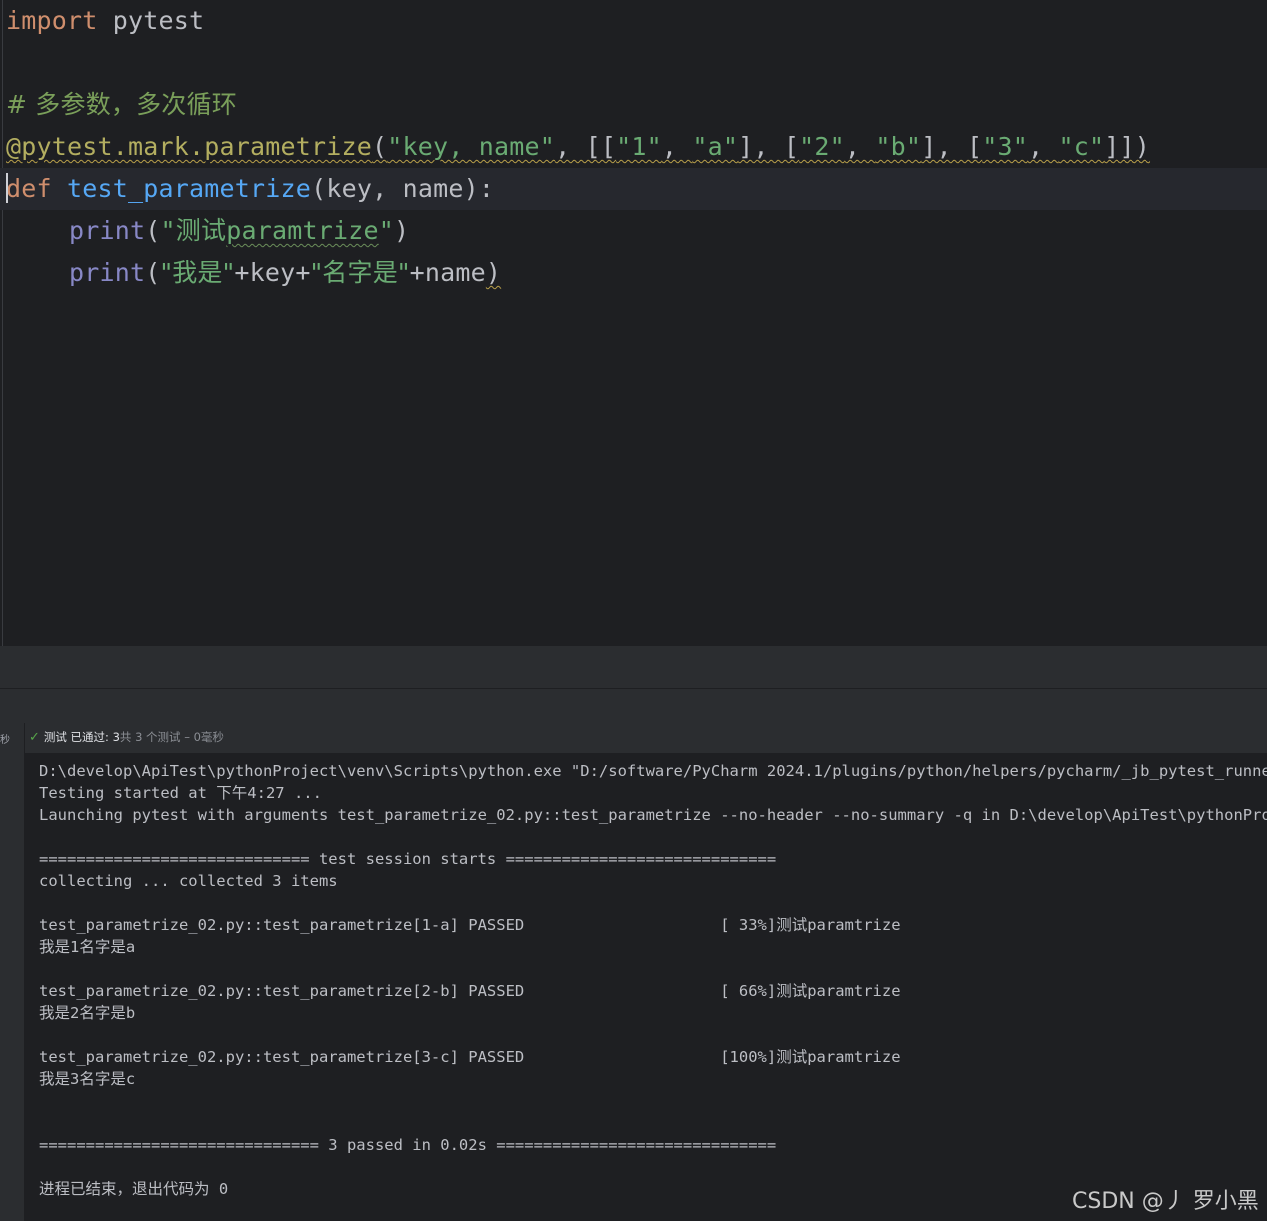 This screenshot has height=1221, width=1267. Describe the element at coordinates (151, 20) in the screenshot. I see `module-name: pytest` at that location.